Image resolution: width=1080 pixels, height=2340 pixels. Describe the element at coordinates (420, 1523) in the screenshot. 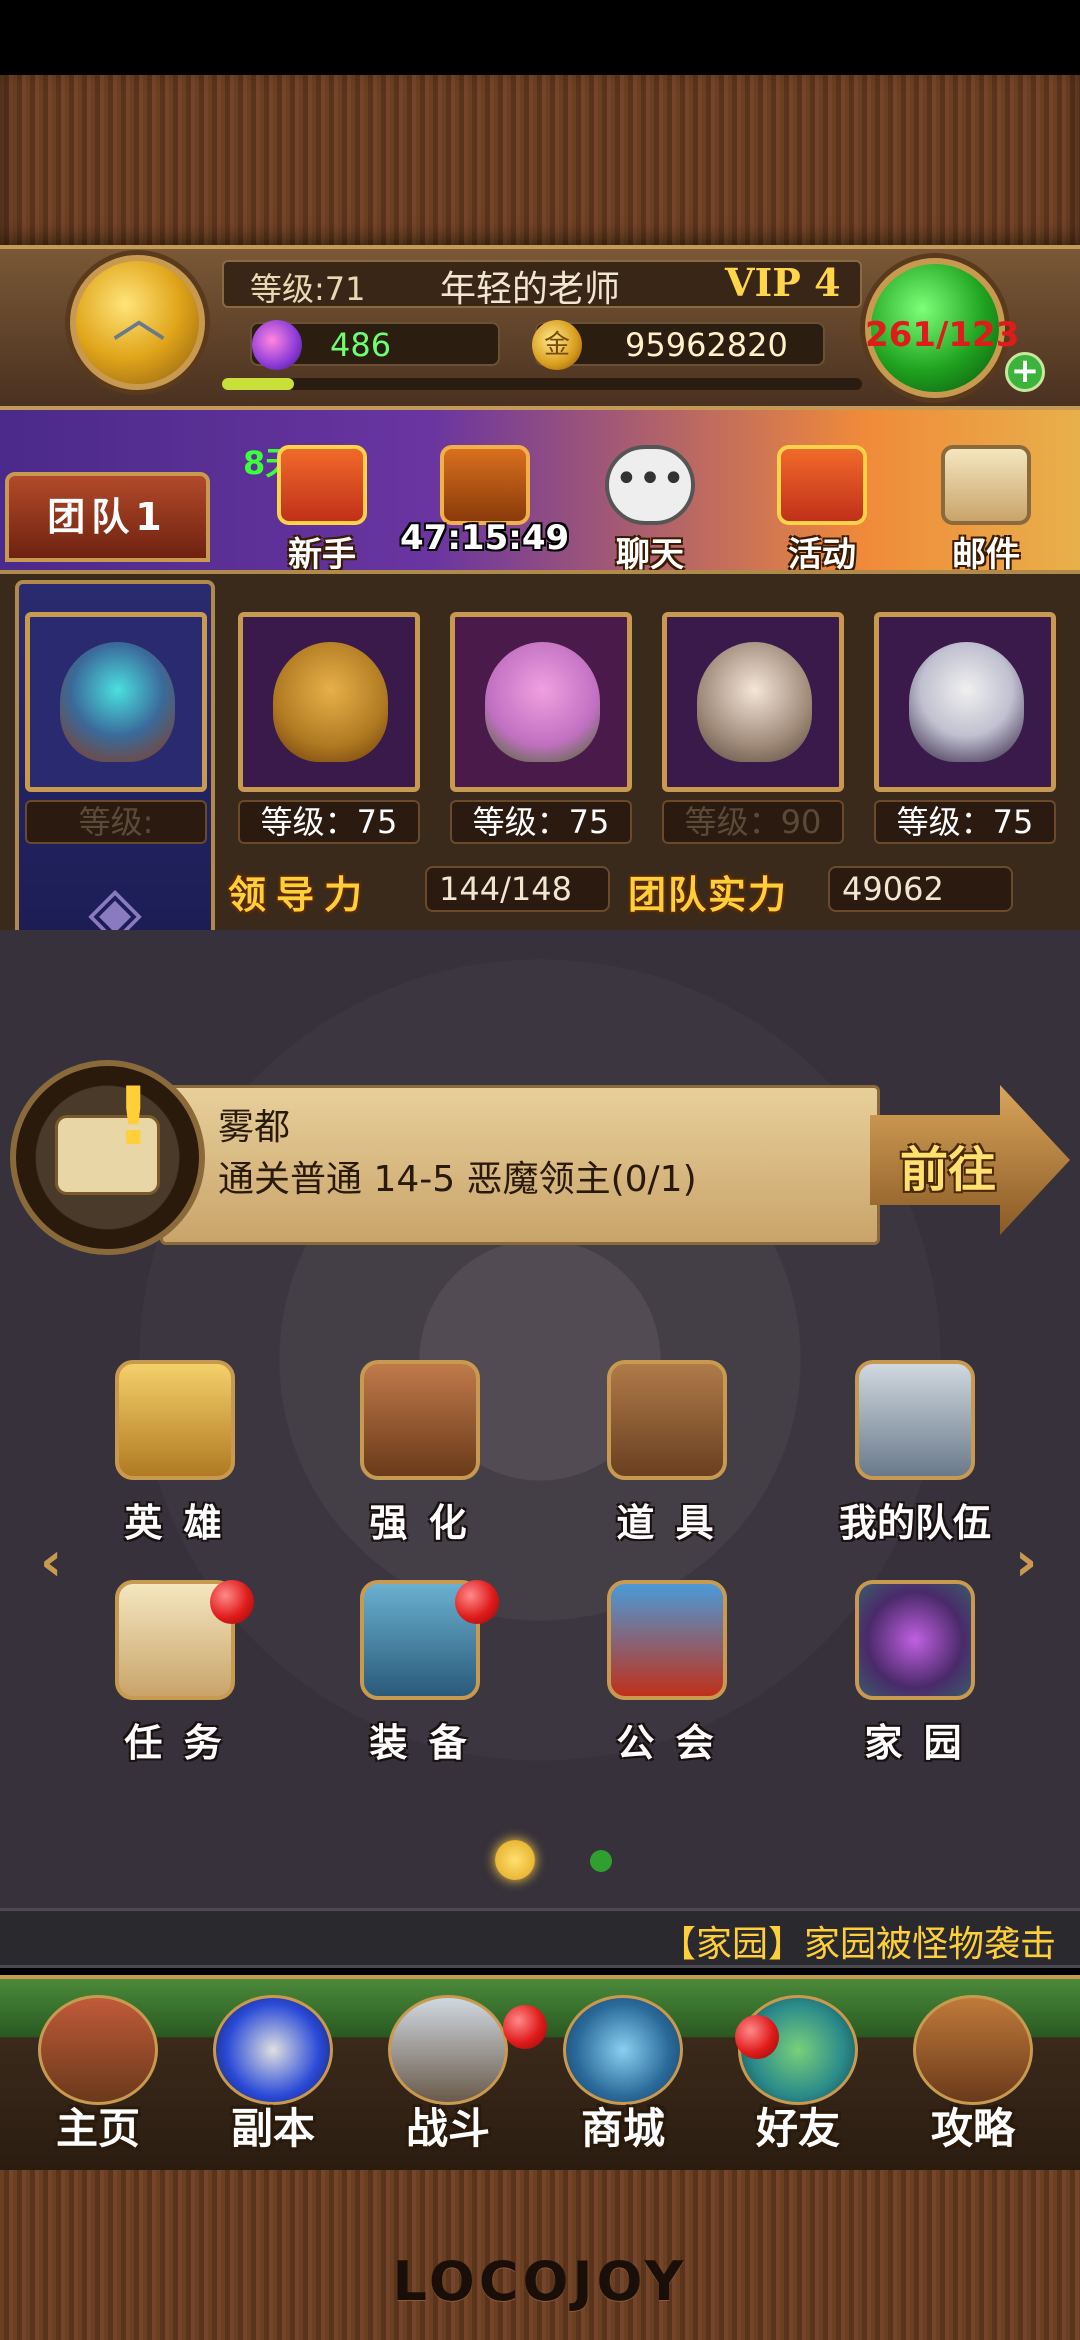

I see `menu-enhance-label: 强 化` at that location.